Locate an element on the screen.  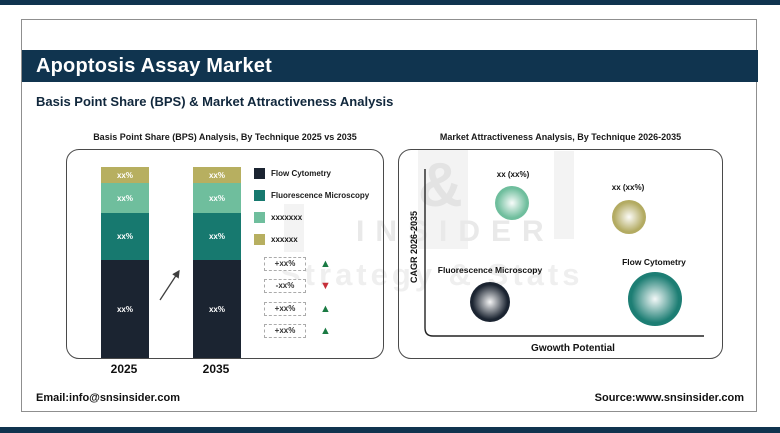
bottom-accent-strip is located at coordinates (390, 430).